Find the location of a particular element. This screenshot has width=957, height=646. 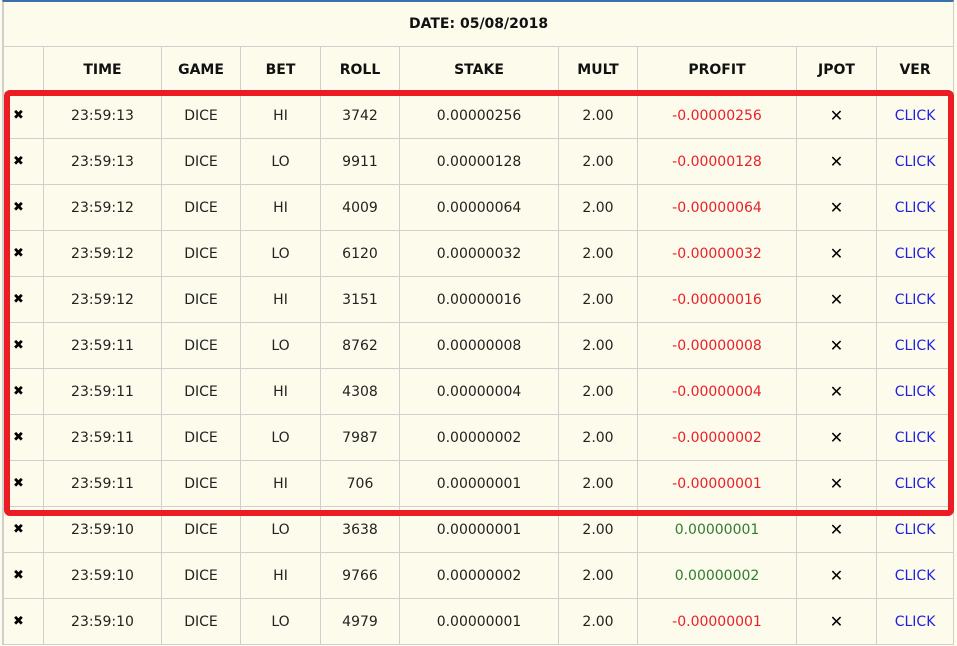

header-icon is located at coordinates (23, 69).